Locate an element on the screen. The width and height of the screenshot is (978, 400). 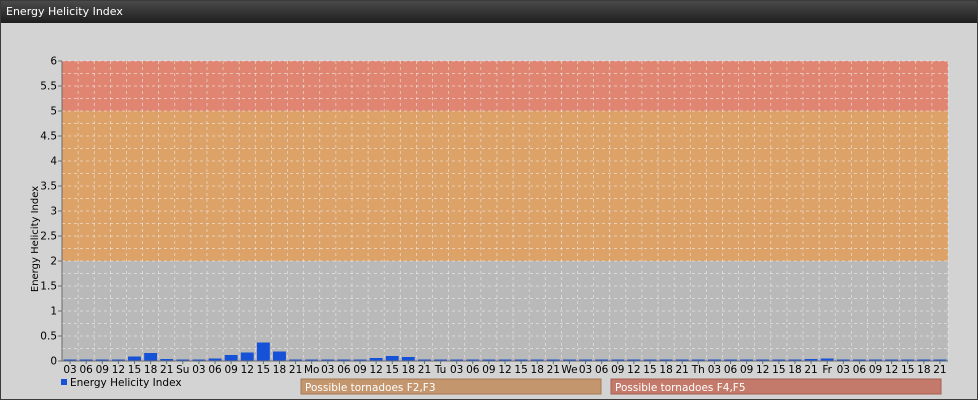
x-tick-label: Su is located at coordinates (182, 370).